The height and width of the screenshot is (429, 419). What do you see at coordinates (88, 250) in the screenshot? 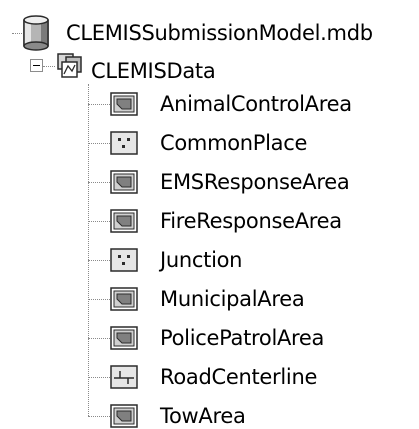
I see `children-vertical-line` at bounding box center [88, 250].